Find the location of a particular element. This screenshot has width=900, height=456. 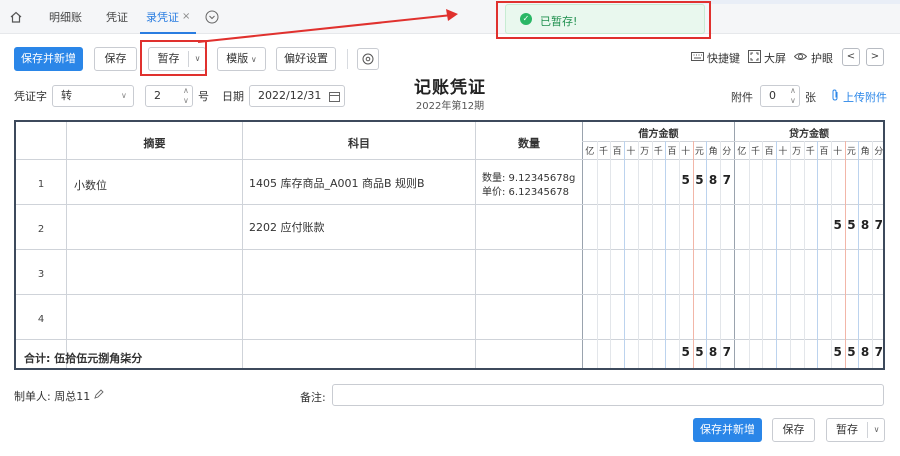

attachment-label: 附件 is located at coordinates (742, 97).